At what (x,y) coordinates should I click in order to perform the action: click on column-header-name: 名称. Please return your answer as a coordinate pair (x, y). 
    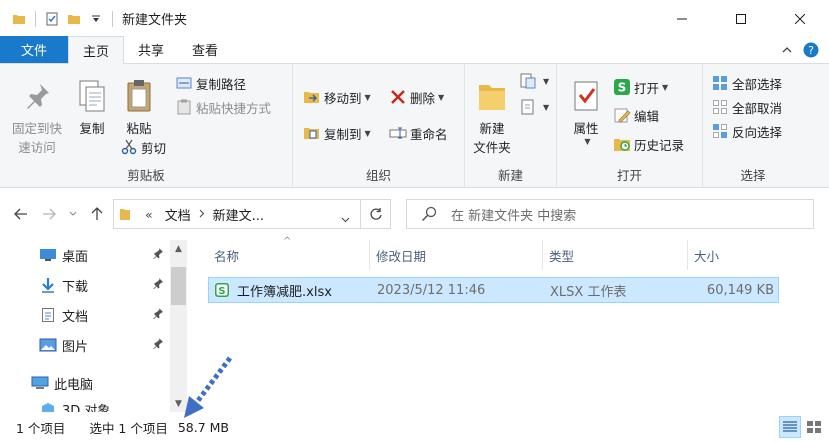
    Looking at the image, I should click on (289, 255).